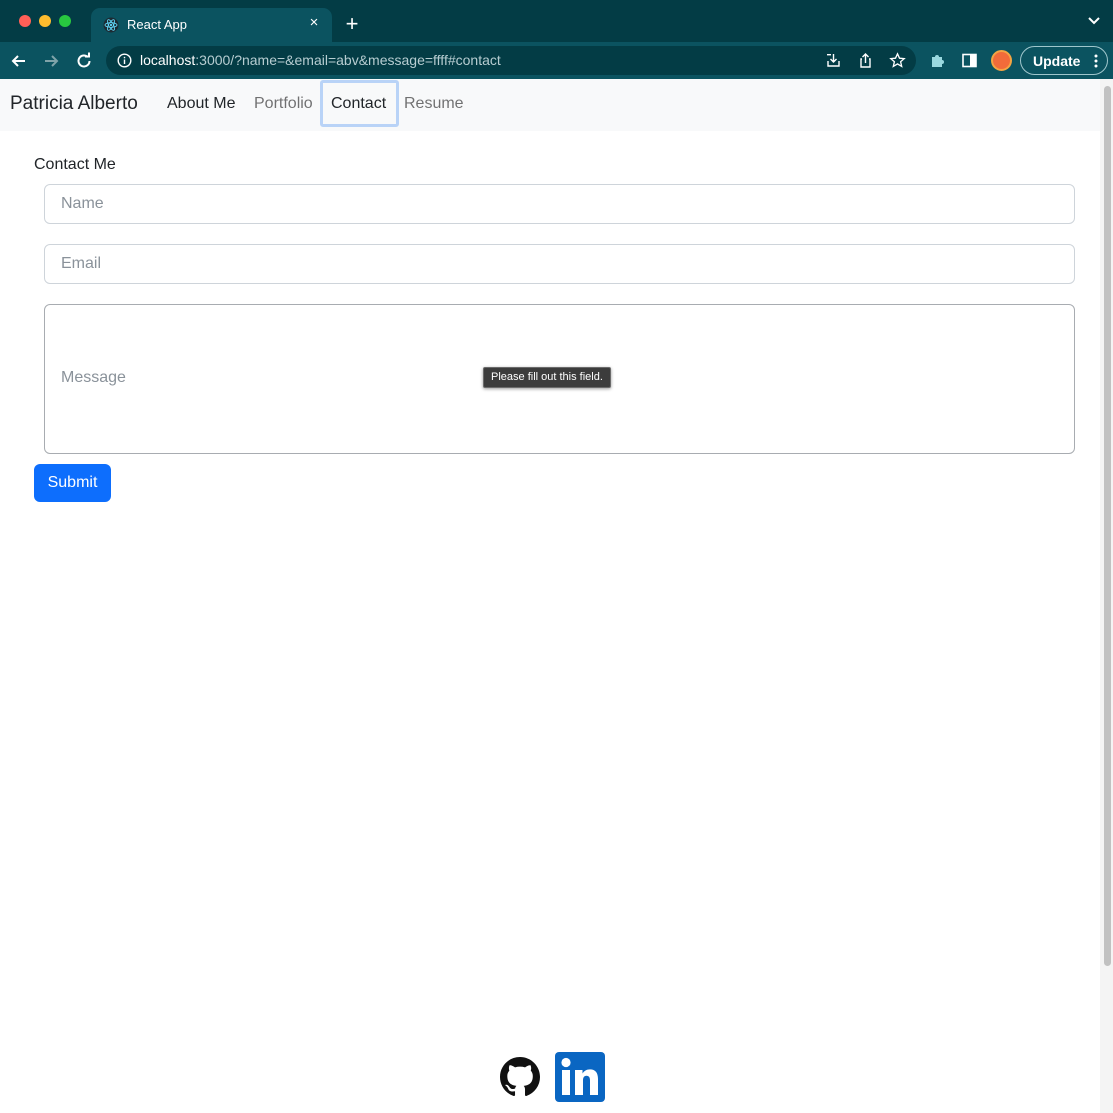  I want to click on update-button-label: Update, so click(1057, 61).